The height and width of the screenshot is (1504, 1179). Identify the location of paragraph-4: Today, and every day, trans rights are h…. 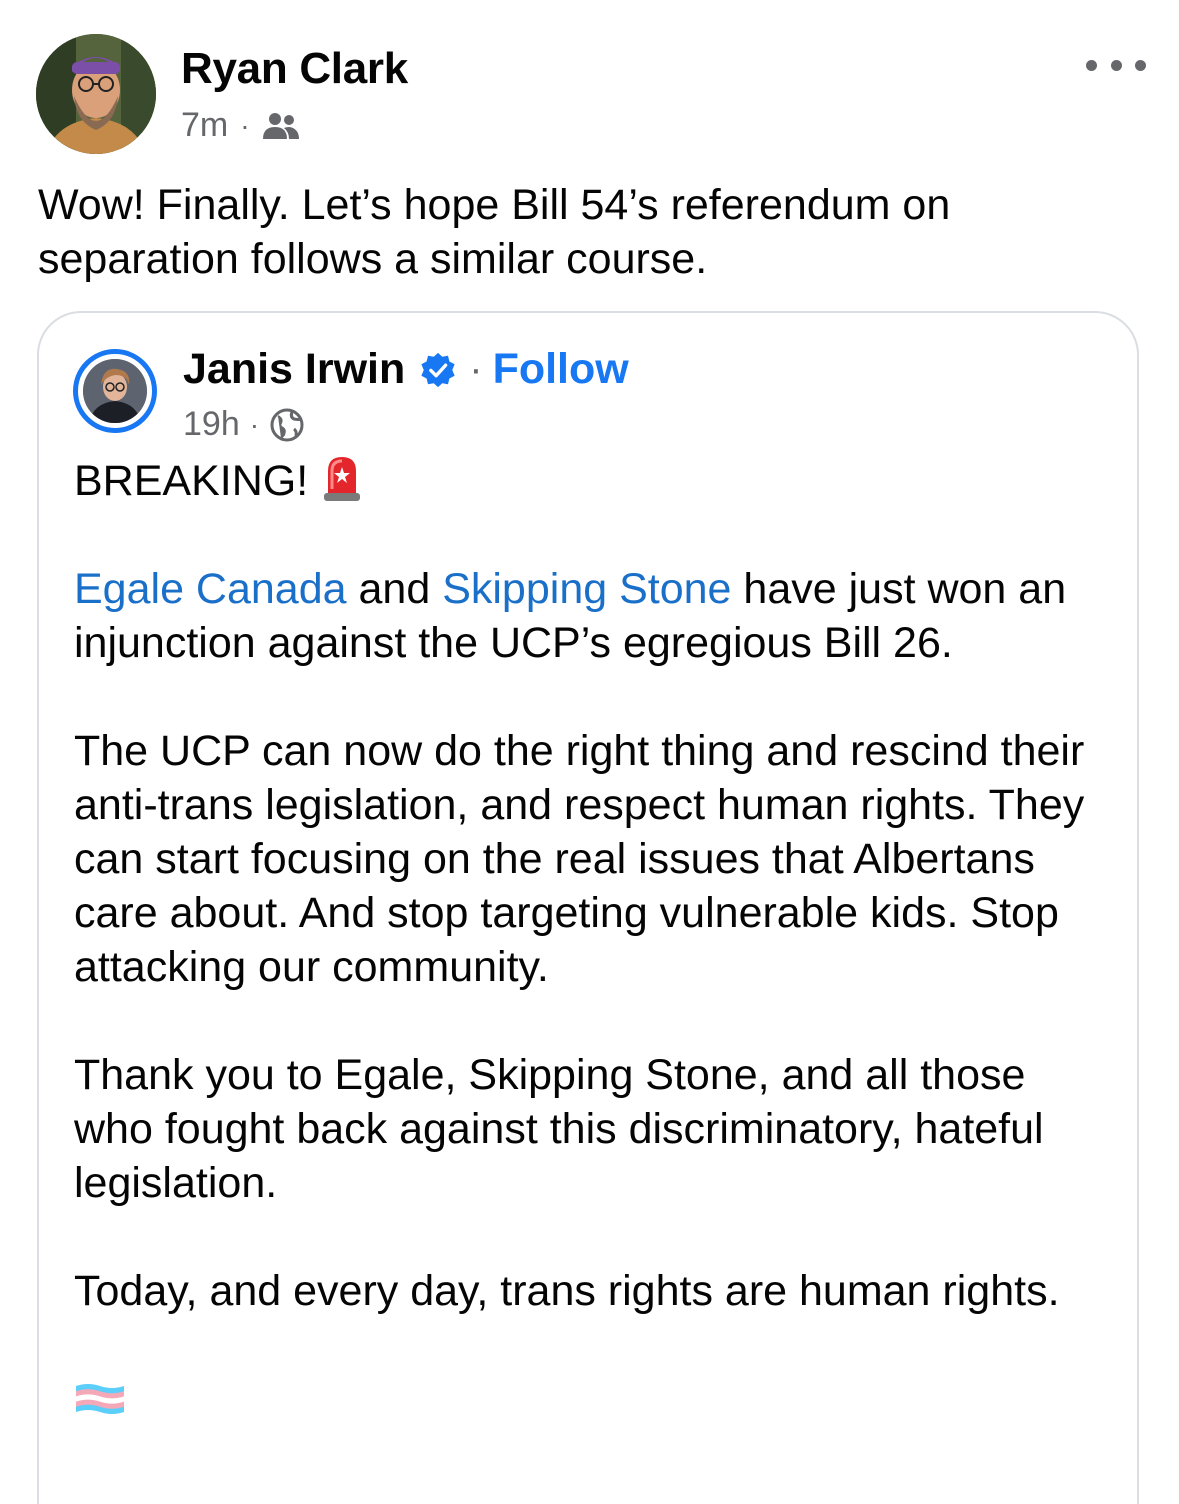
(567, 1291).